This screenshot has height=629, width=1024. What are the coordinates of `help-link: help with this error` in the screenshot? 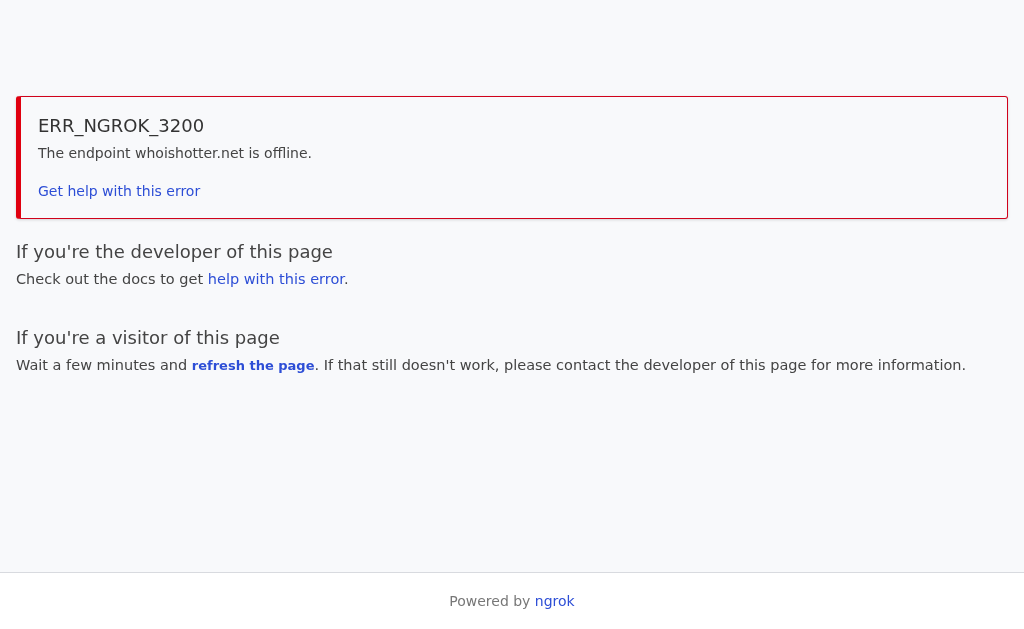 It's located at (275, 279).